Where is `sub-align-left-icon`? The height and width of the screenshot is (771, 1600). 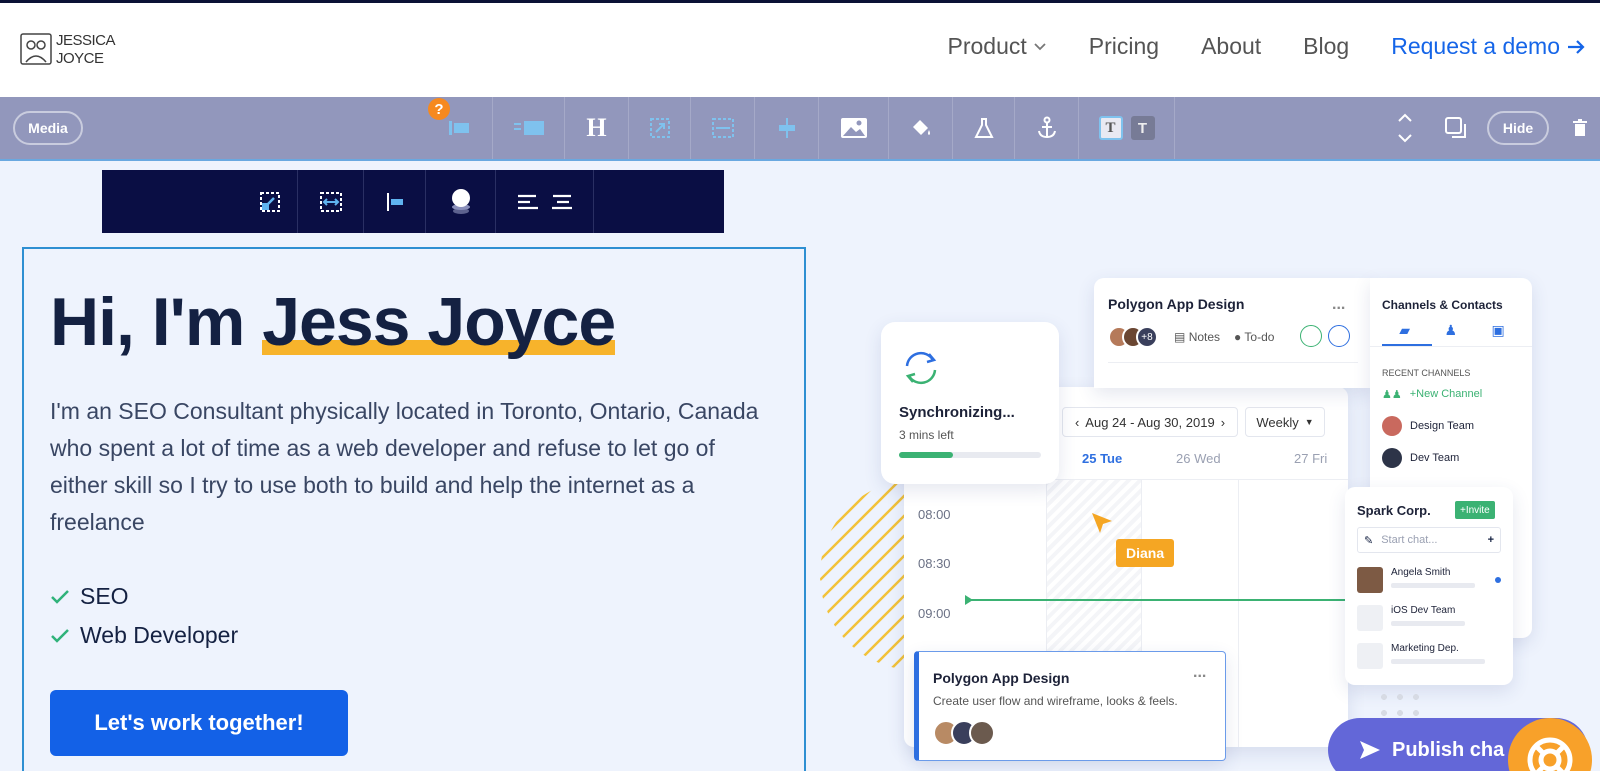 sub-align-left-icon is located at coordinates (395, 201).